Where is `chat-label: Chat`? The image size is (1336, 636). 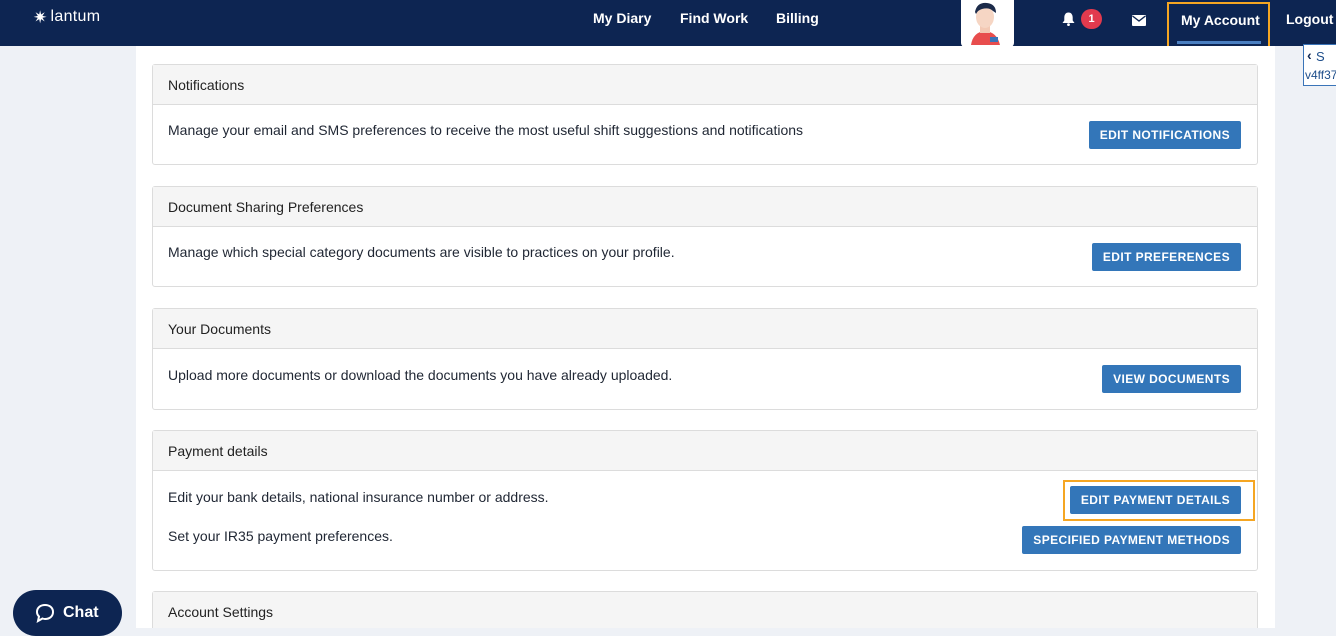
chat-label: Chat is located at coordinates (81, 612).